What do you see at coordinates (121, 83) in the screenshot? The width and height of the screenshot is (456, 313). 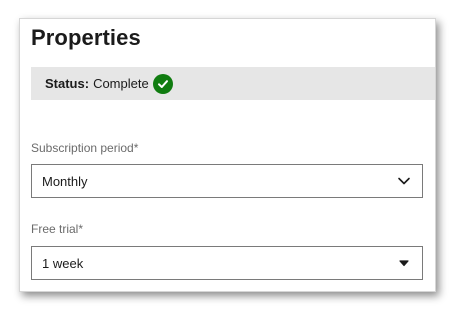 I see `status-value: Complete` at bounding box center [121, 83].